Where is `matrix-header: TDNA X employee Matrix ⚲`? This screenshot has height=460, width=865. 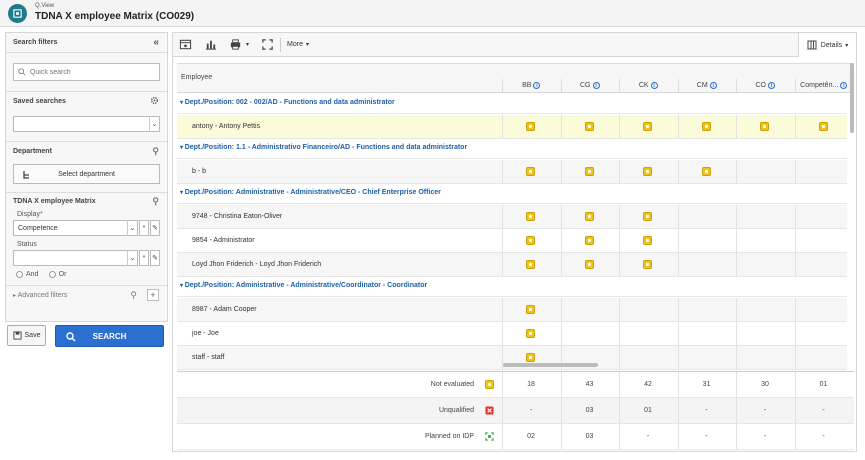 matrix-header: TDNA X employee Matrix ⚲ is located at coordinates (86, 201).